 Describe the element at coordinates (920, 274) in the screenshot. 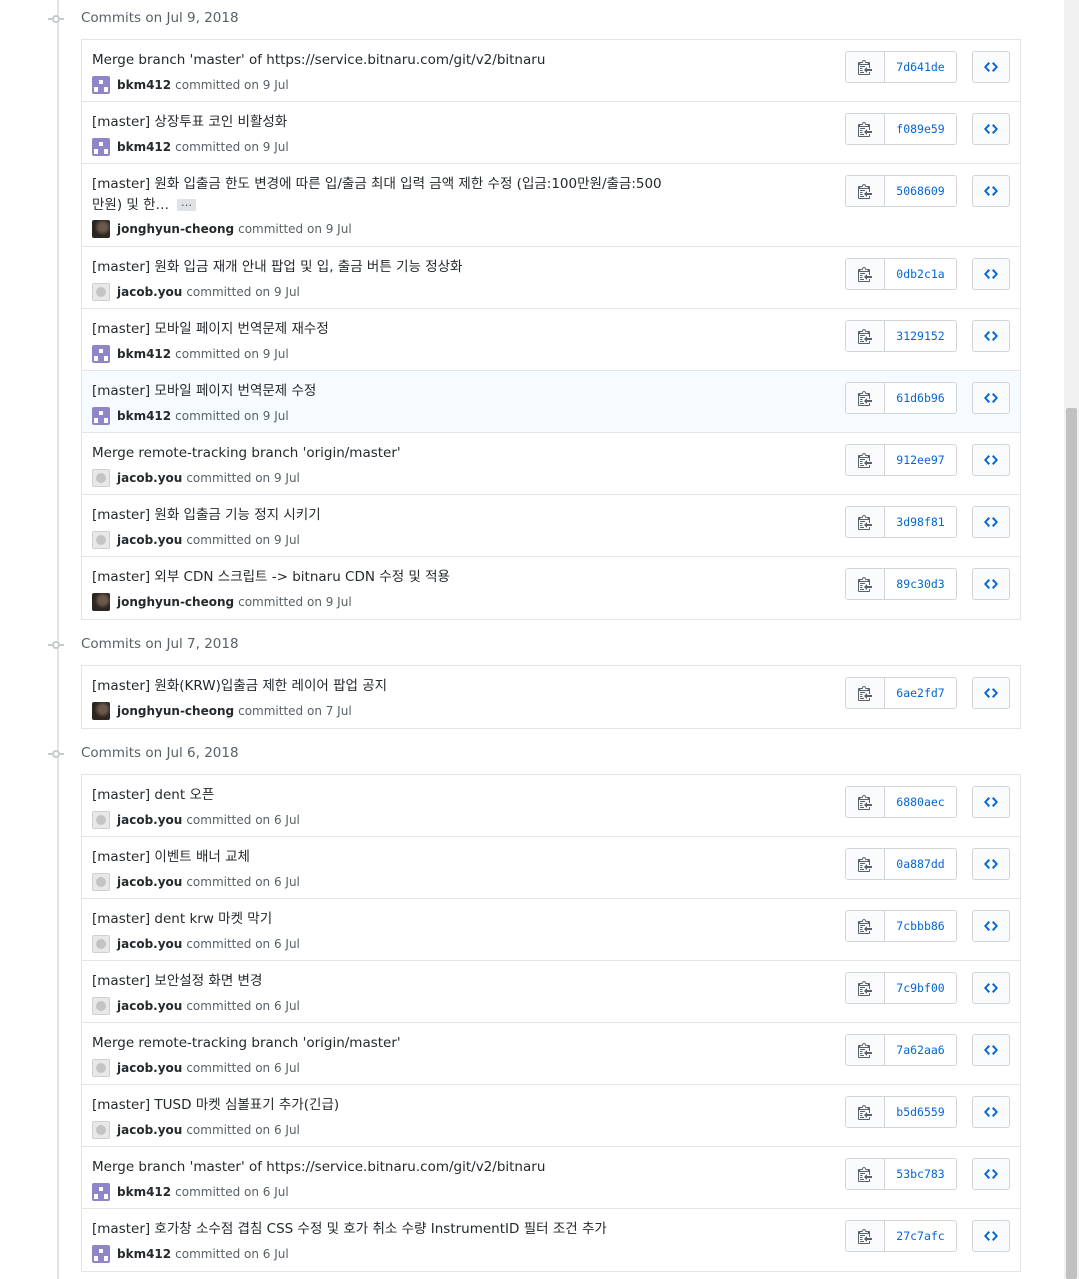

I see `commit-sha-link: 0db2c1a` at that location.